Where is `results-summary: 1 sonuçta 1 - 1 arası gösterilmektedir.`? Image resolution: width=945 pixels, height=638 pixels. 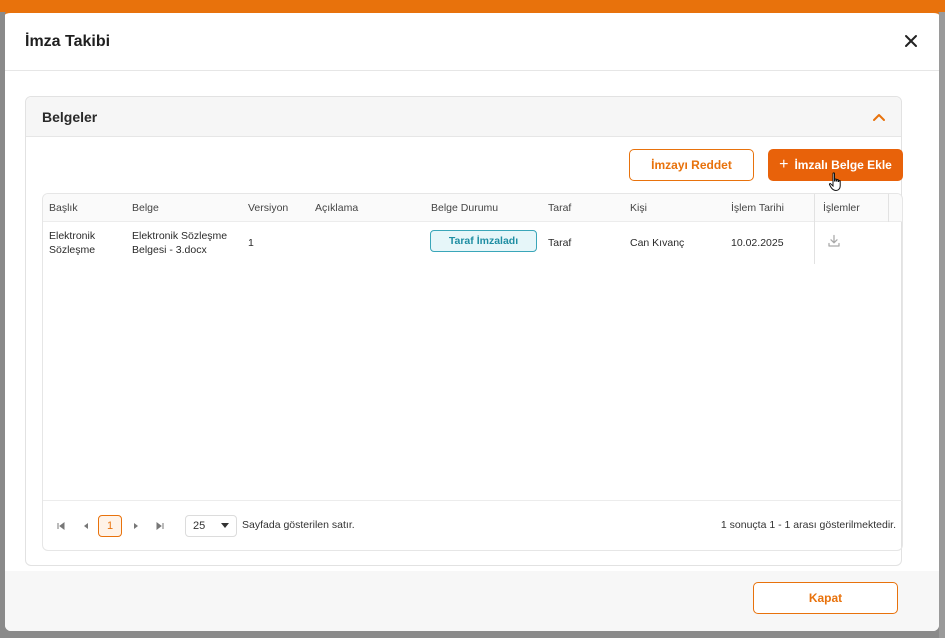
results-summary: 1 sonuçta 1 - 1 arası gösterilmektedir. is located at coordinates (808, 525).